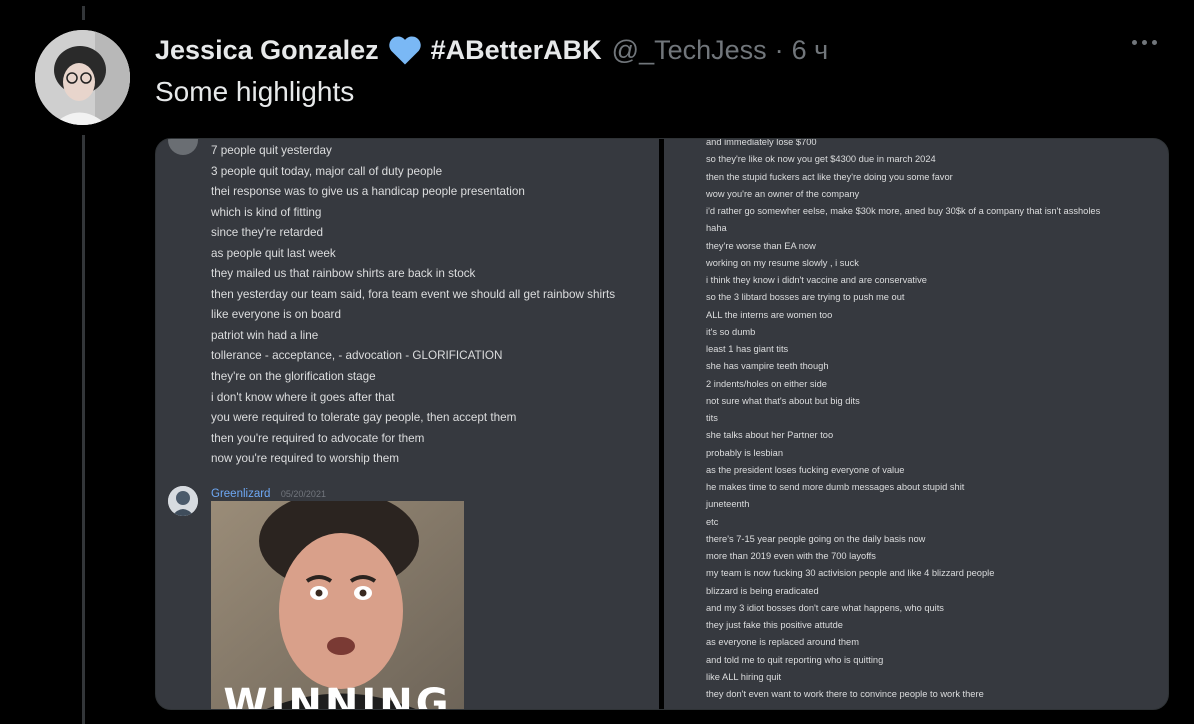  What do you see at coordinates (770, 435) in the screenshot?
I see `discord-message-line: she talks about her Partner too` at bounding box center [770, 435].